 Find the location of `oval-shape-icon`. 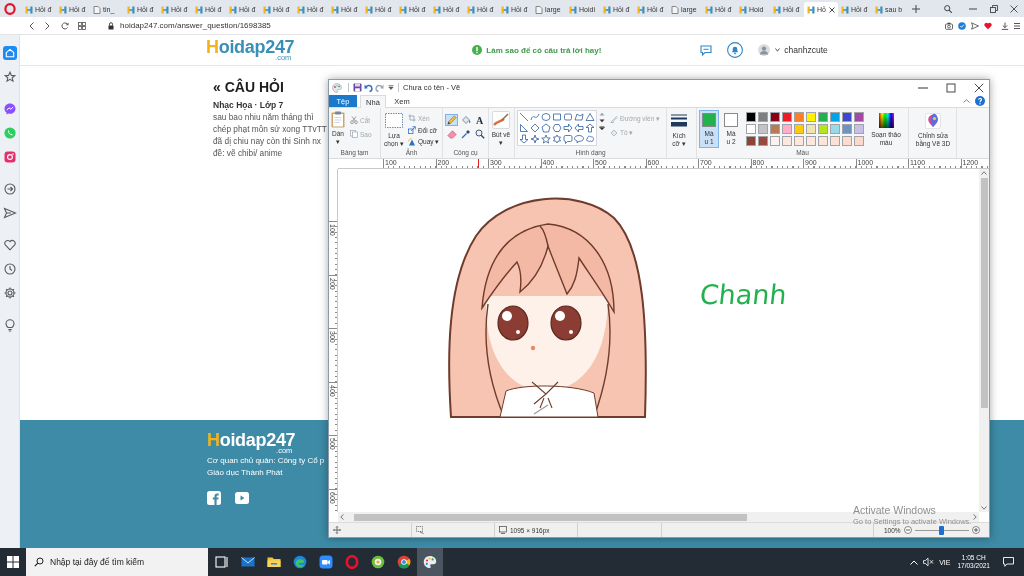

oval-shape-icon is located at coordinates (546, 117).